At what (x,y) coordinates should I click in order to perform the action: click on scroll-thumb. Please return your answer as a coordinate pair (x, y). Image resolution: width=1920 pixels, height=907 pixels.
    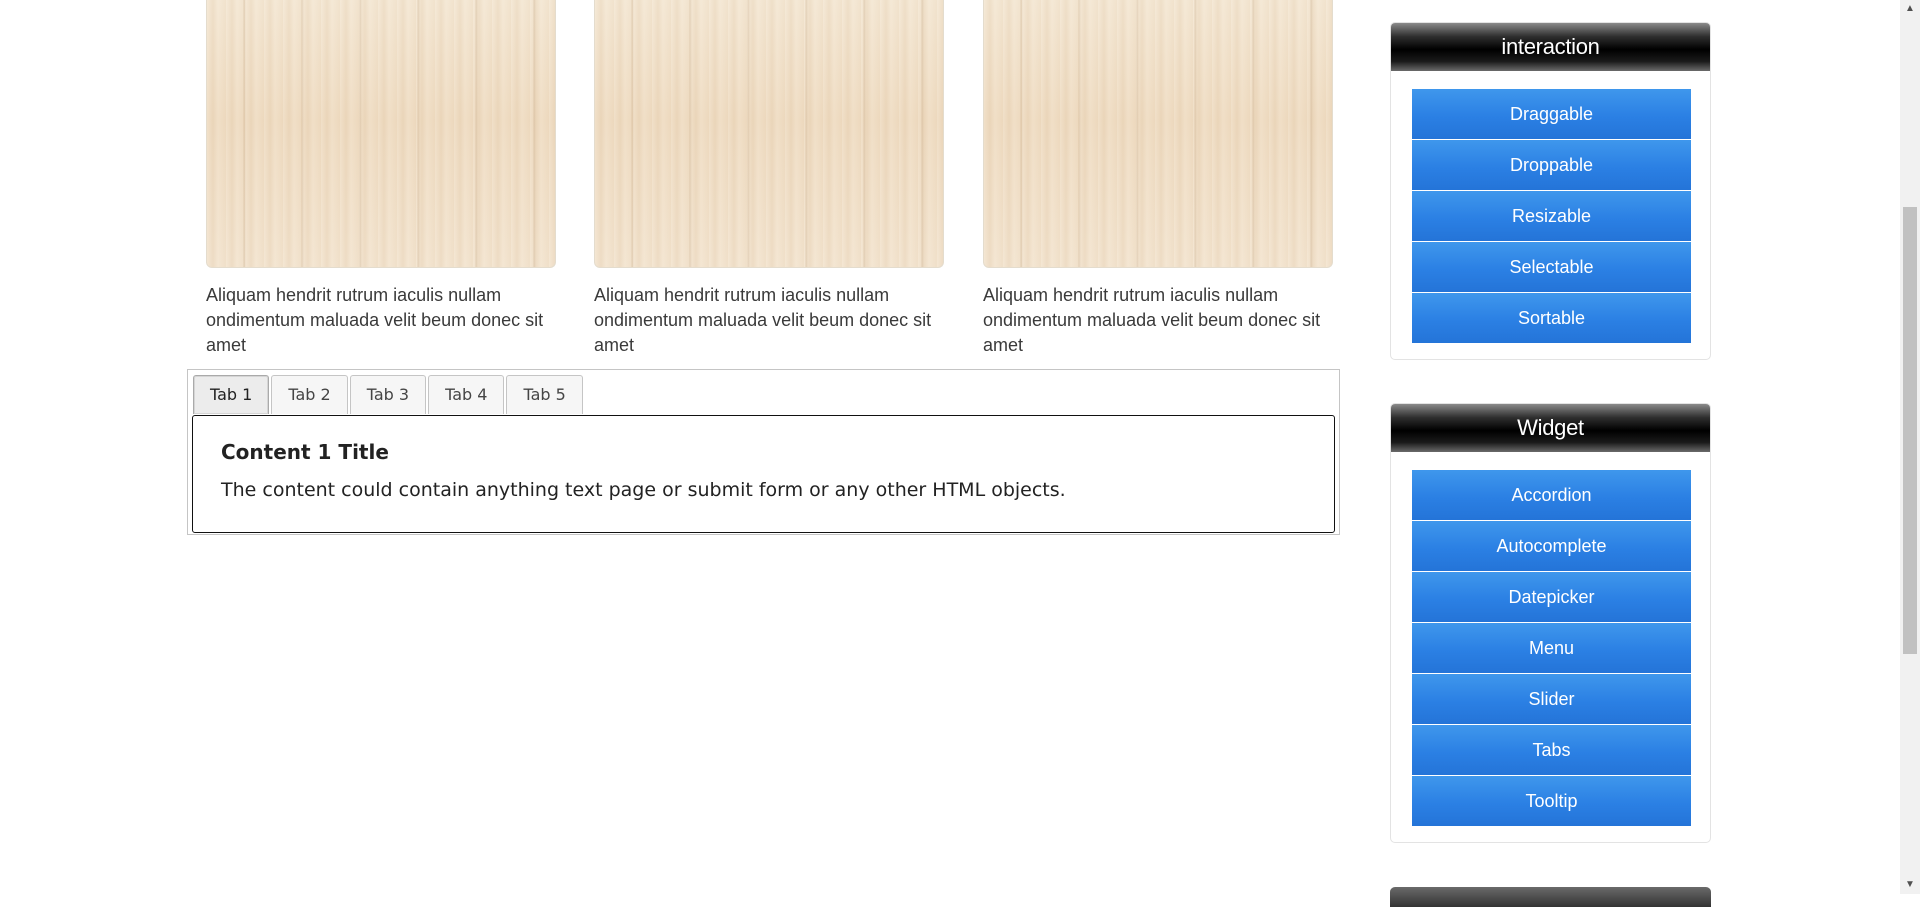
    Looking at the image, I should click on (1910, 430).